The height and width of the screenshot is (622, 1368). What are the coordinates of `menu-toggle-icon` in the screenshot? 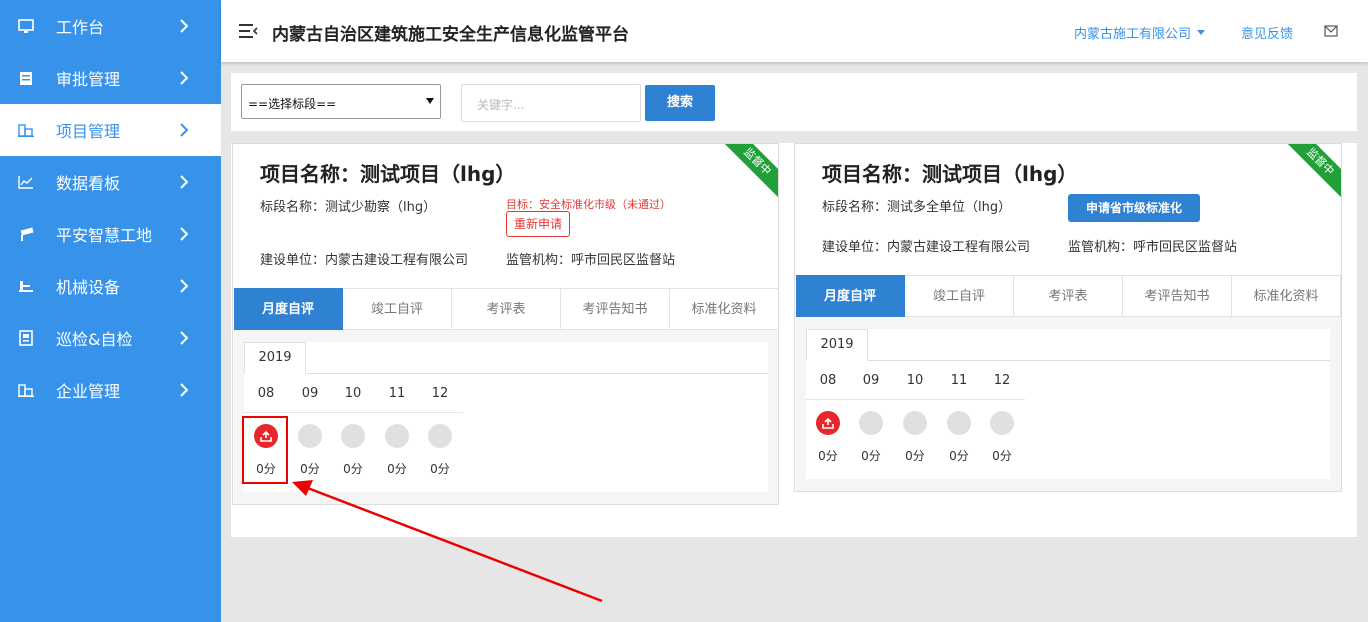 It's located at (249, 31).